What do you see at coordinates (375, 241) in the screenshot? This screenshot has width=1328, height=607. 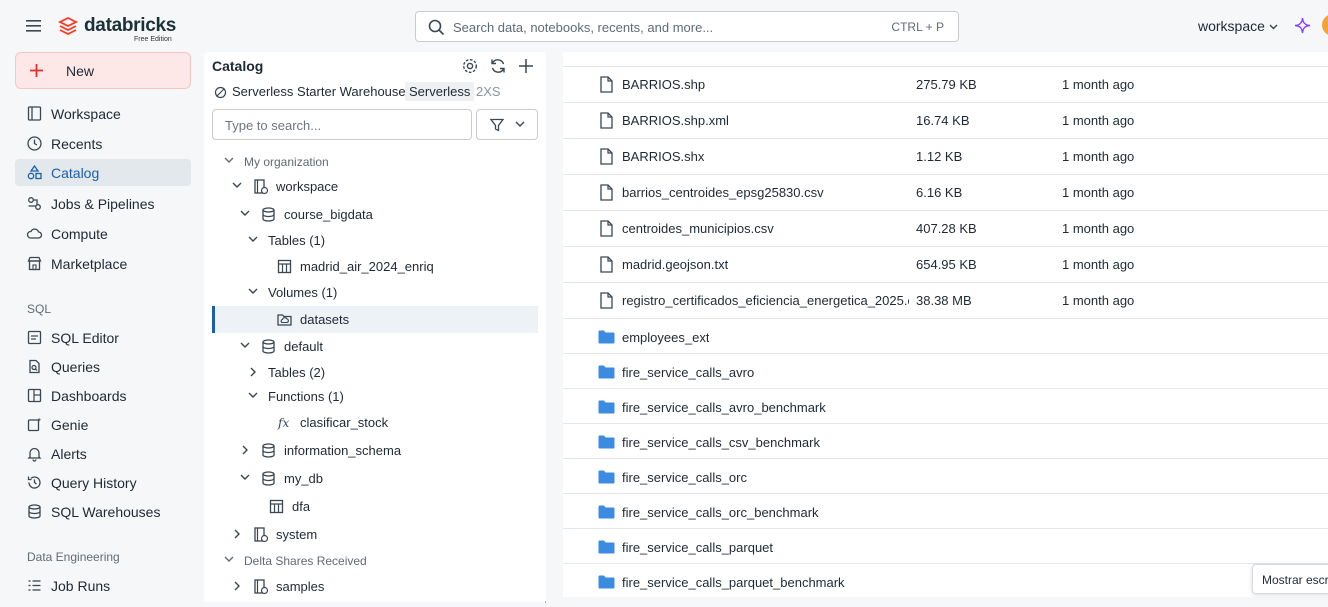 I see `tree-item-tables: Tables (1)` at bounding box center [375, 241].